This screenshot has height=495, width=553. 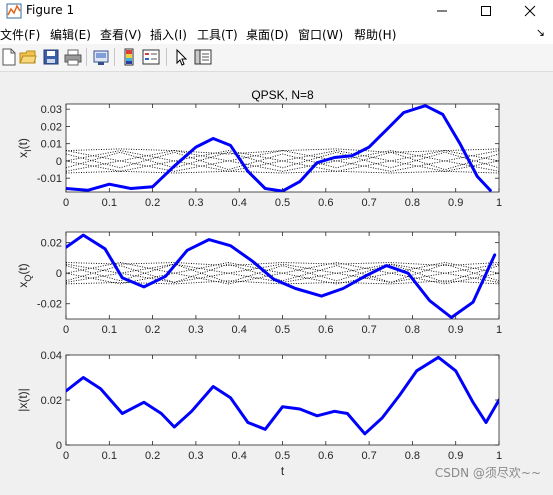 I want to click on save-icon, so click(x=51, y=57).